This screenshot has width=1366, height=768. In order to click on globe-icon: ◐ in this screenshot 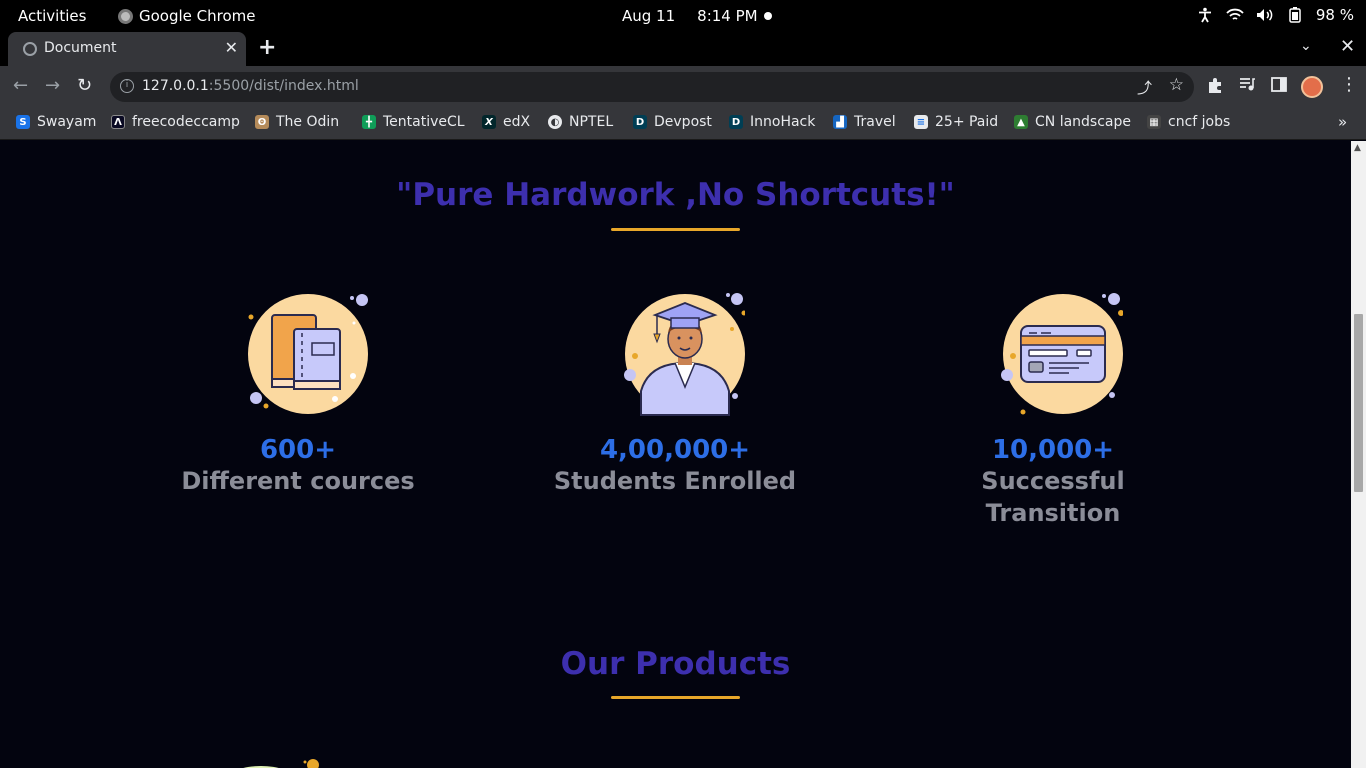, I will do `click(555, 122)`.